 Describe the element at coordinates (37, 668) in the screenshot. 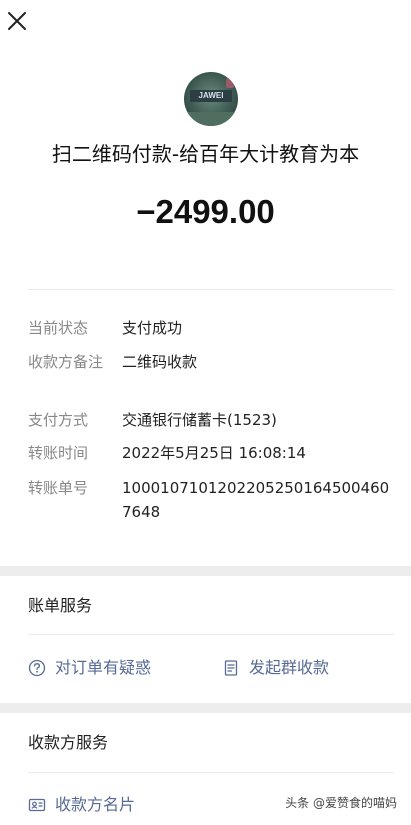

I see `question-circle-icon` at that location.